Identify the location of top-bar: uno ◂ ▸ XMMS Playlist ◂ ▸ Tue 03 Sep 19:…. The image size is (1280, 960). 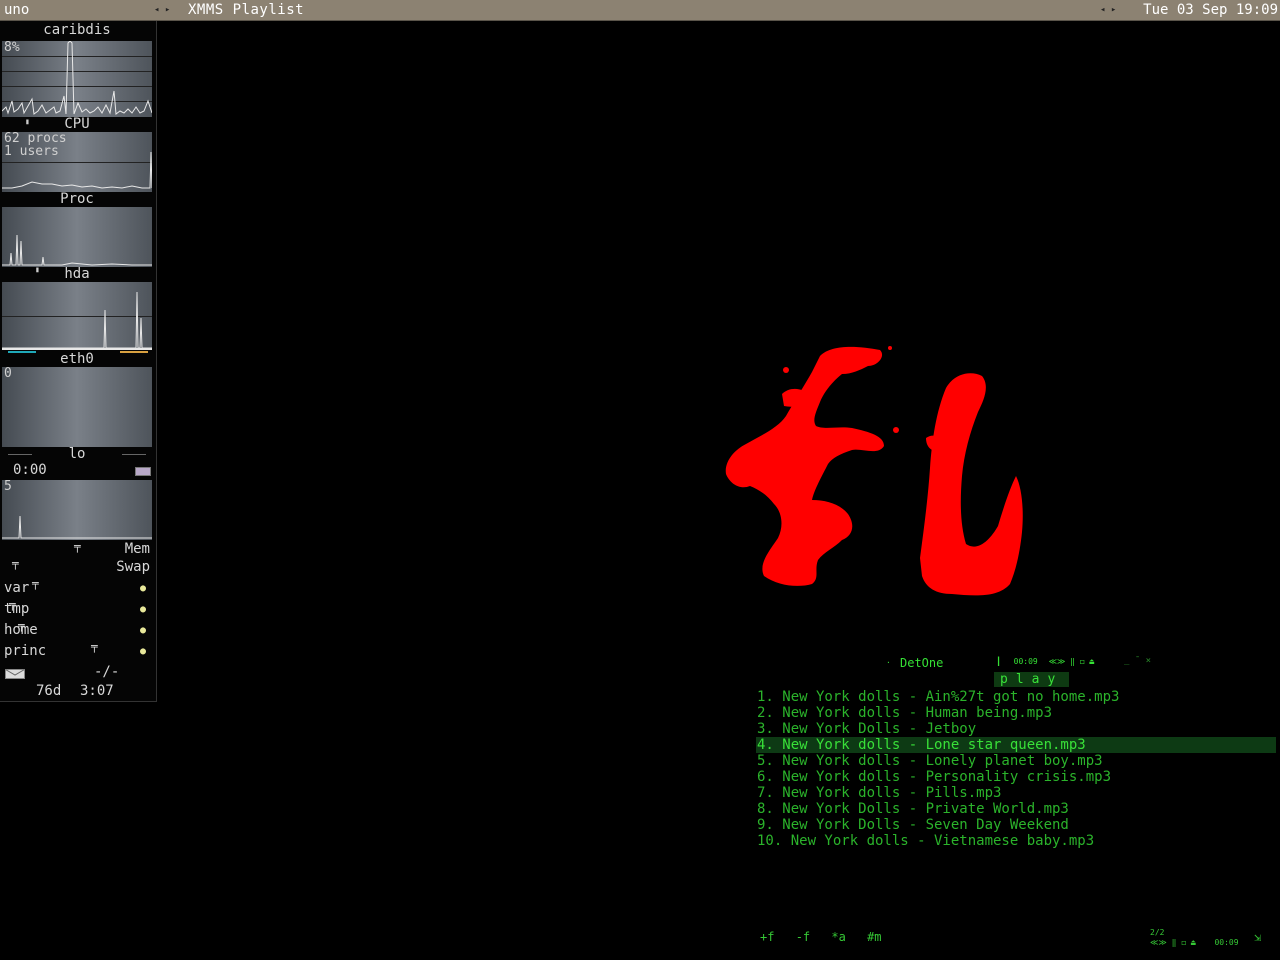
(640, 10).